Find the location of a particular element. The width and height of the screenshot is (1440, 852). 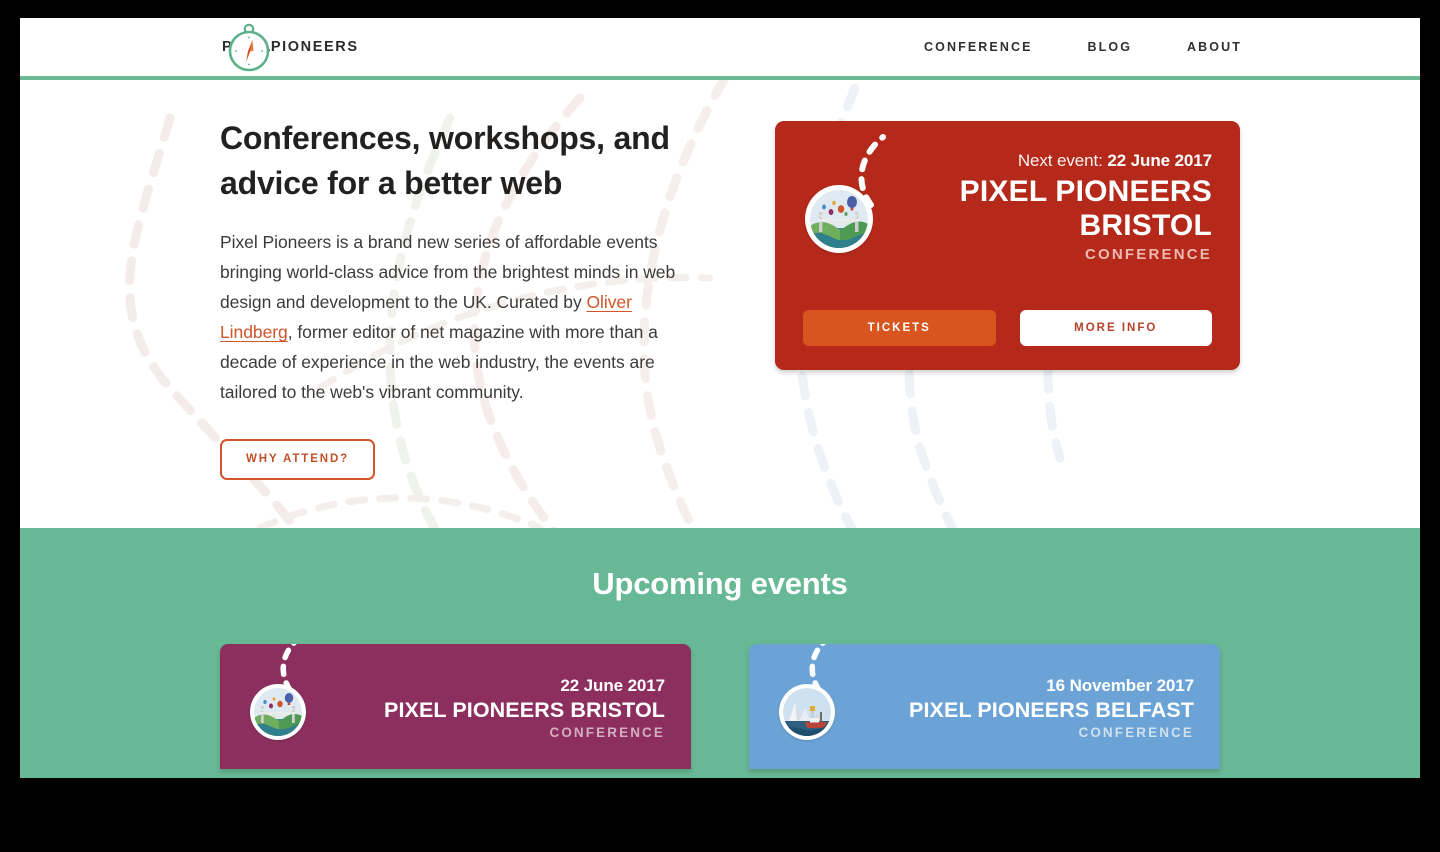

header-green-divider is located at coordinates (720, 78).